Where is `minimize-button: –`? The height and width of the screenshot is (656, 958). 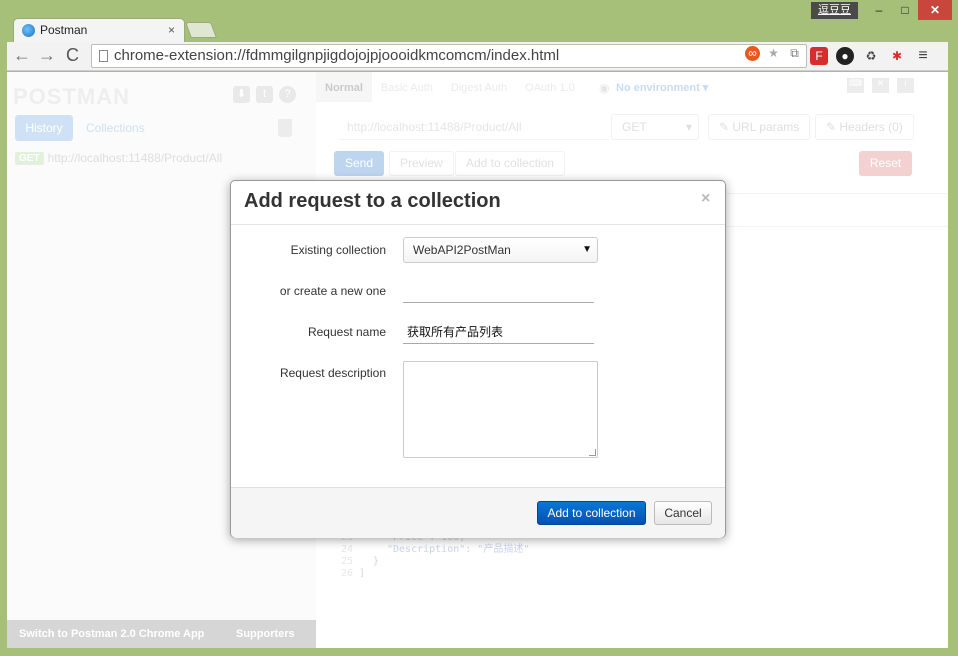 minimize-button: – is located at coordinates (879, 10).